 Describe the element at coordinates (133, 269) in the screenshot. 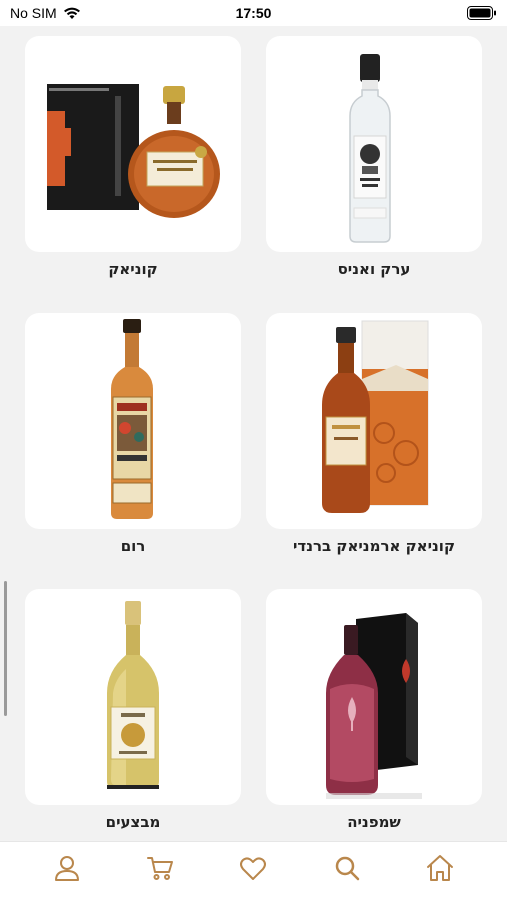

I see `card-label: קוניאק` at that location.